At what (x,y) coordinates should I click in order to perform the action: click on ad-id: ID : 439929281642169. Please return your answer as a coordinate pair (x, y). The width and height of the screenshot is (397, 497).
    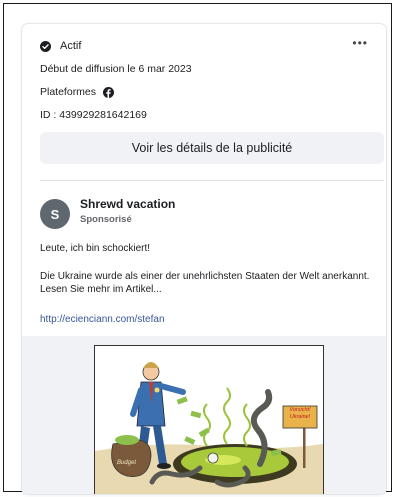
    Looking at the image, I should click on (93, 115).